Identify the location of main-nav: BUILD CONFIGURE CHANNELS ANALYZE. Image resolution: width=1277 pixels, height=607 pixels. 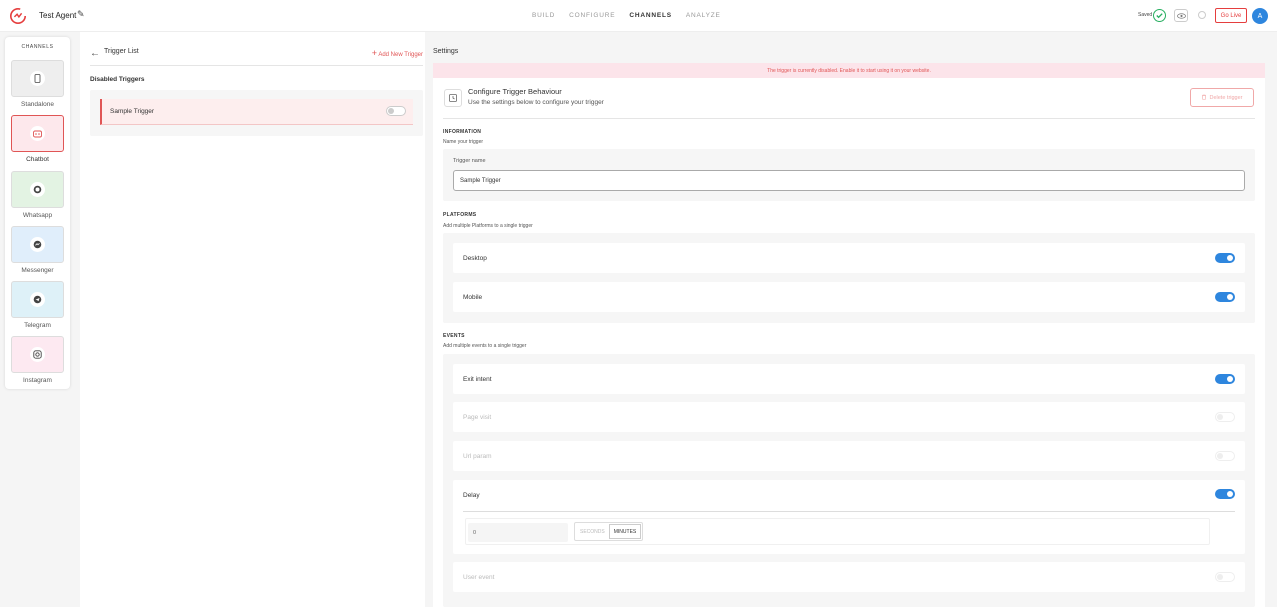
(633, 15).